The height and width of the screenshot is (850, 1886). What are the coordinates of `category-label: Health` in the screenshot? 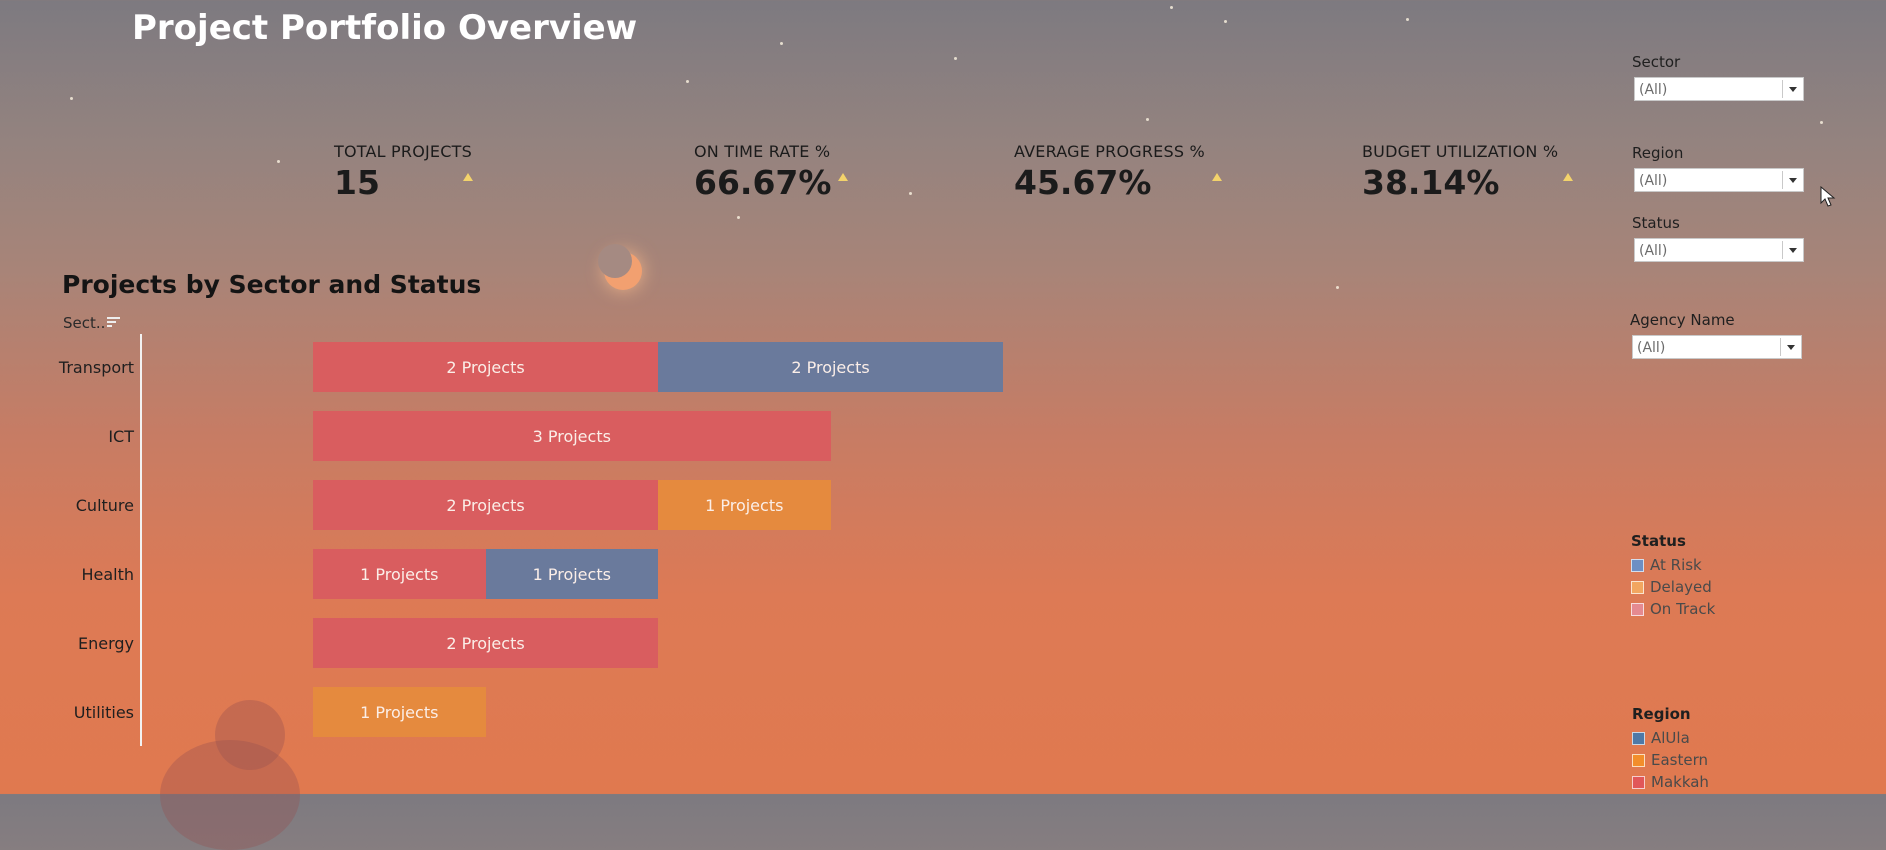 It's located at (107, 574).